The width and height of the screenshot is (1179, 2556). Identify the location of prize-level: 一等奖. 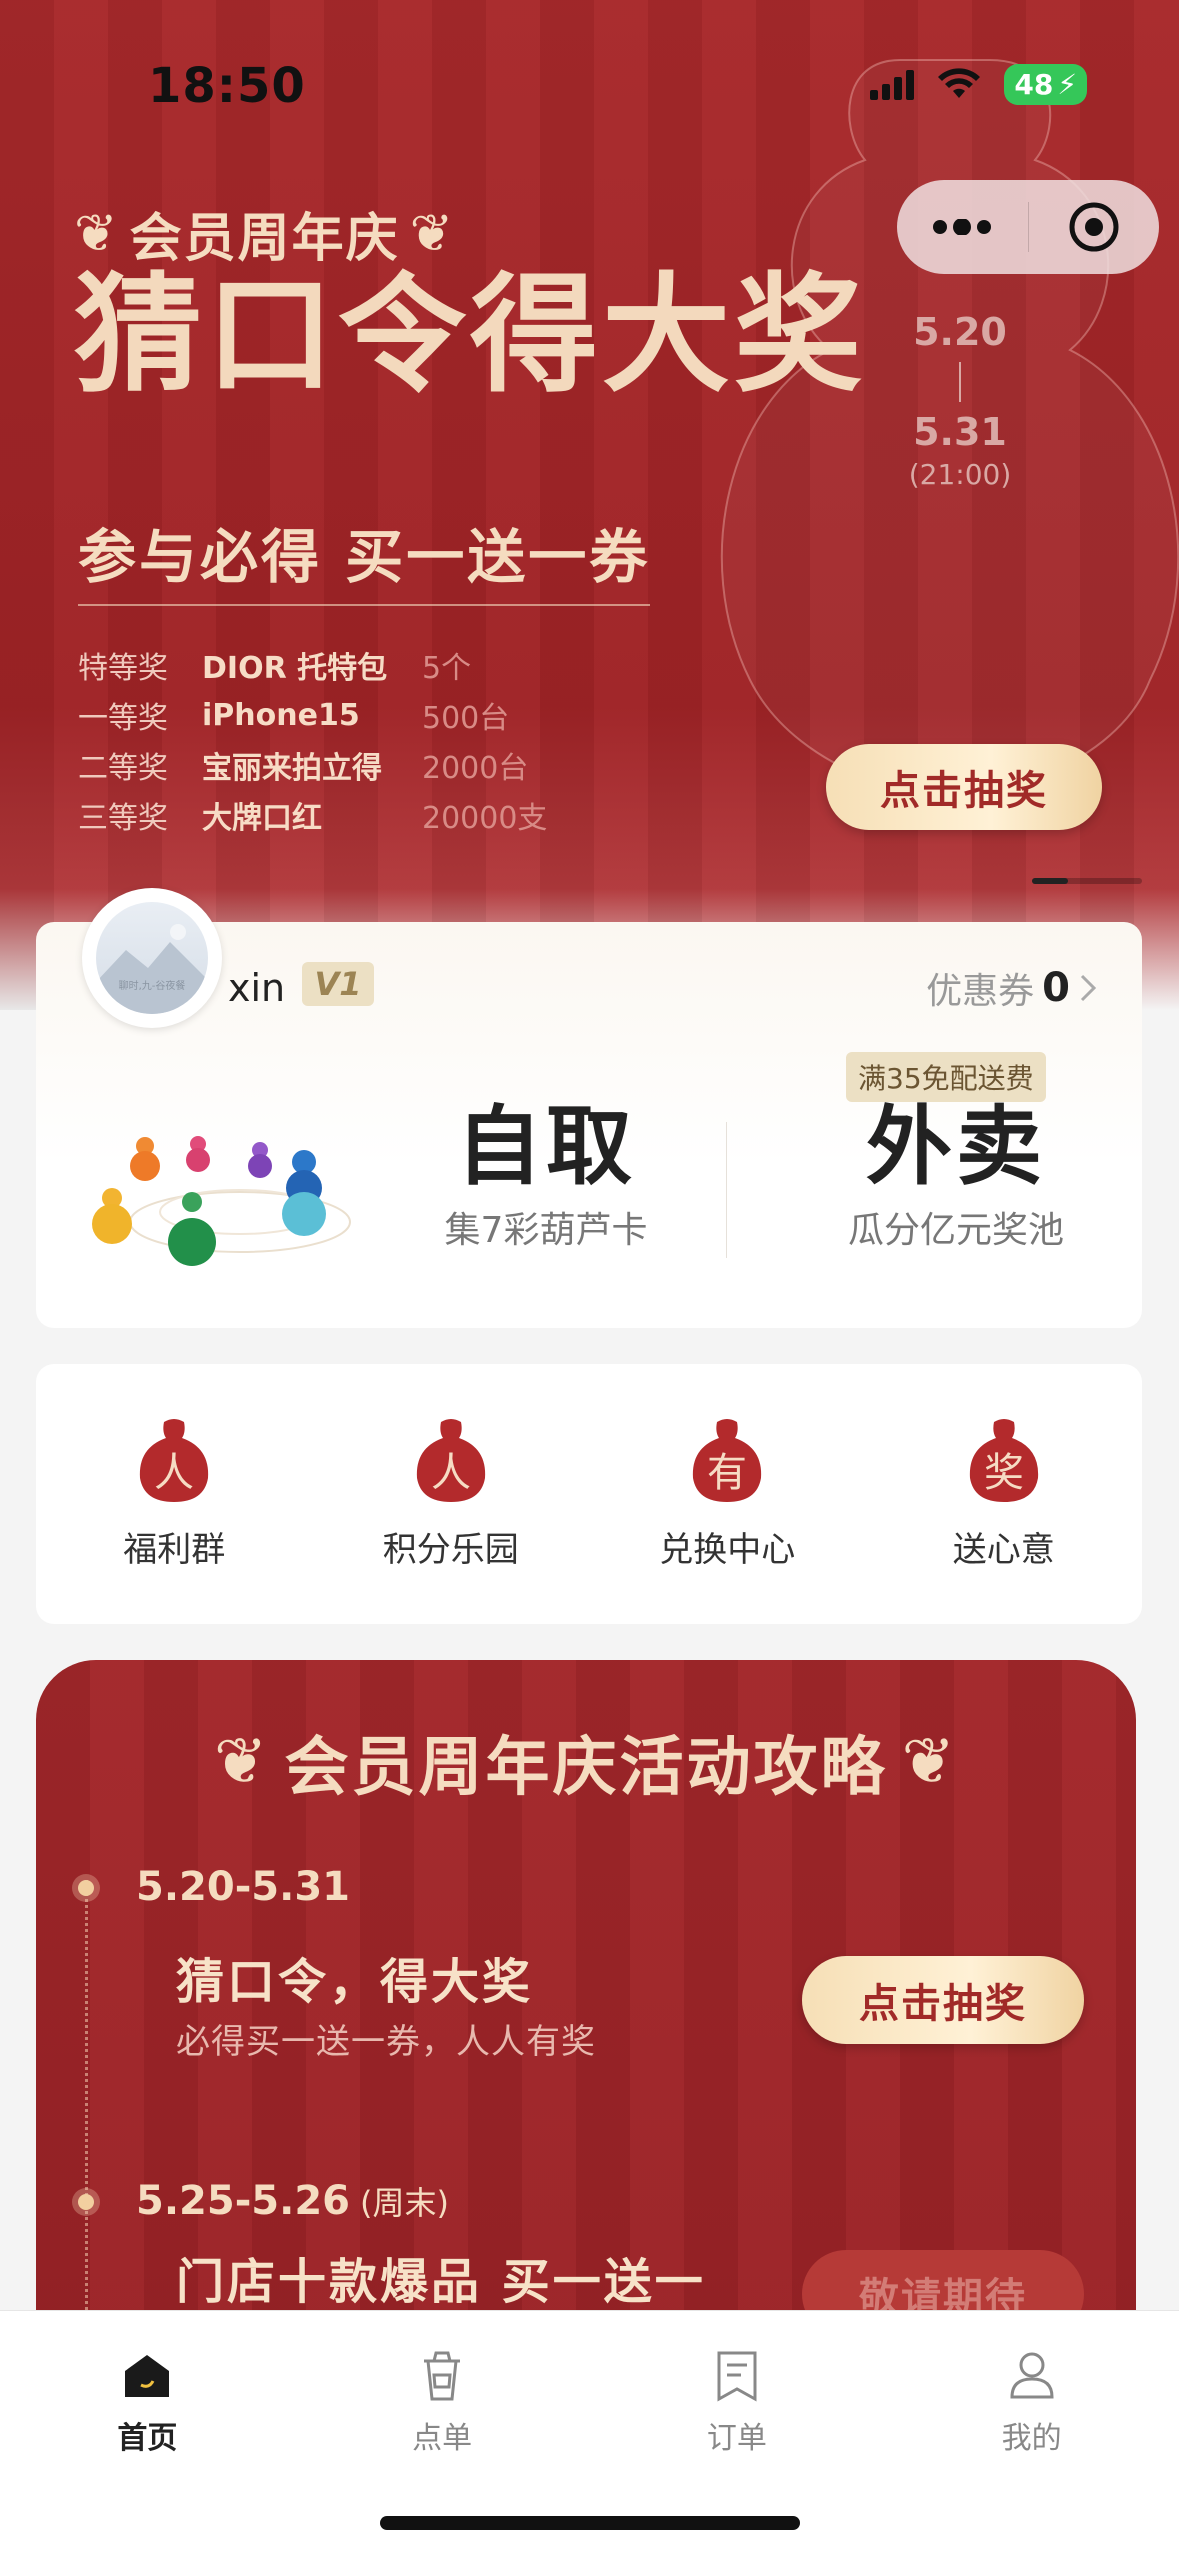
(123, 718).